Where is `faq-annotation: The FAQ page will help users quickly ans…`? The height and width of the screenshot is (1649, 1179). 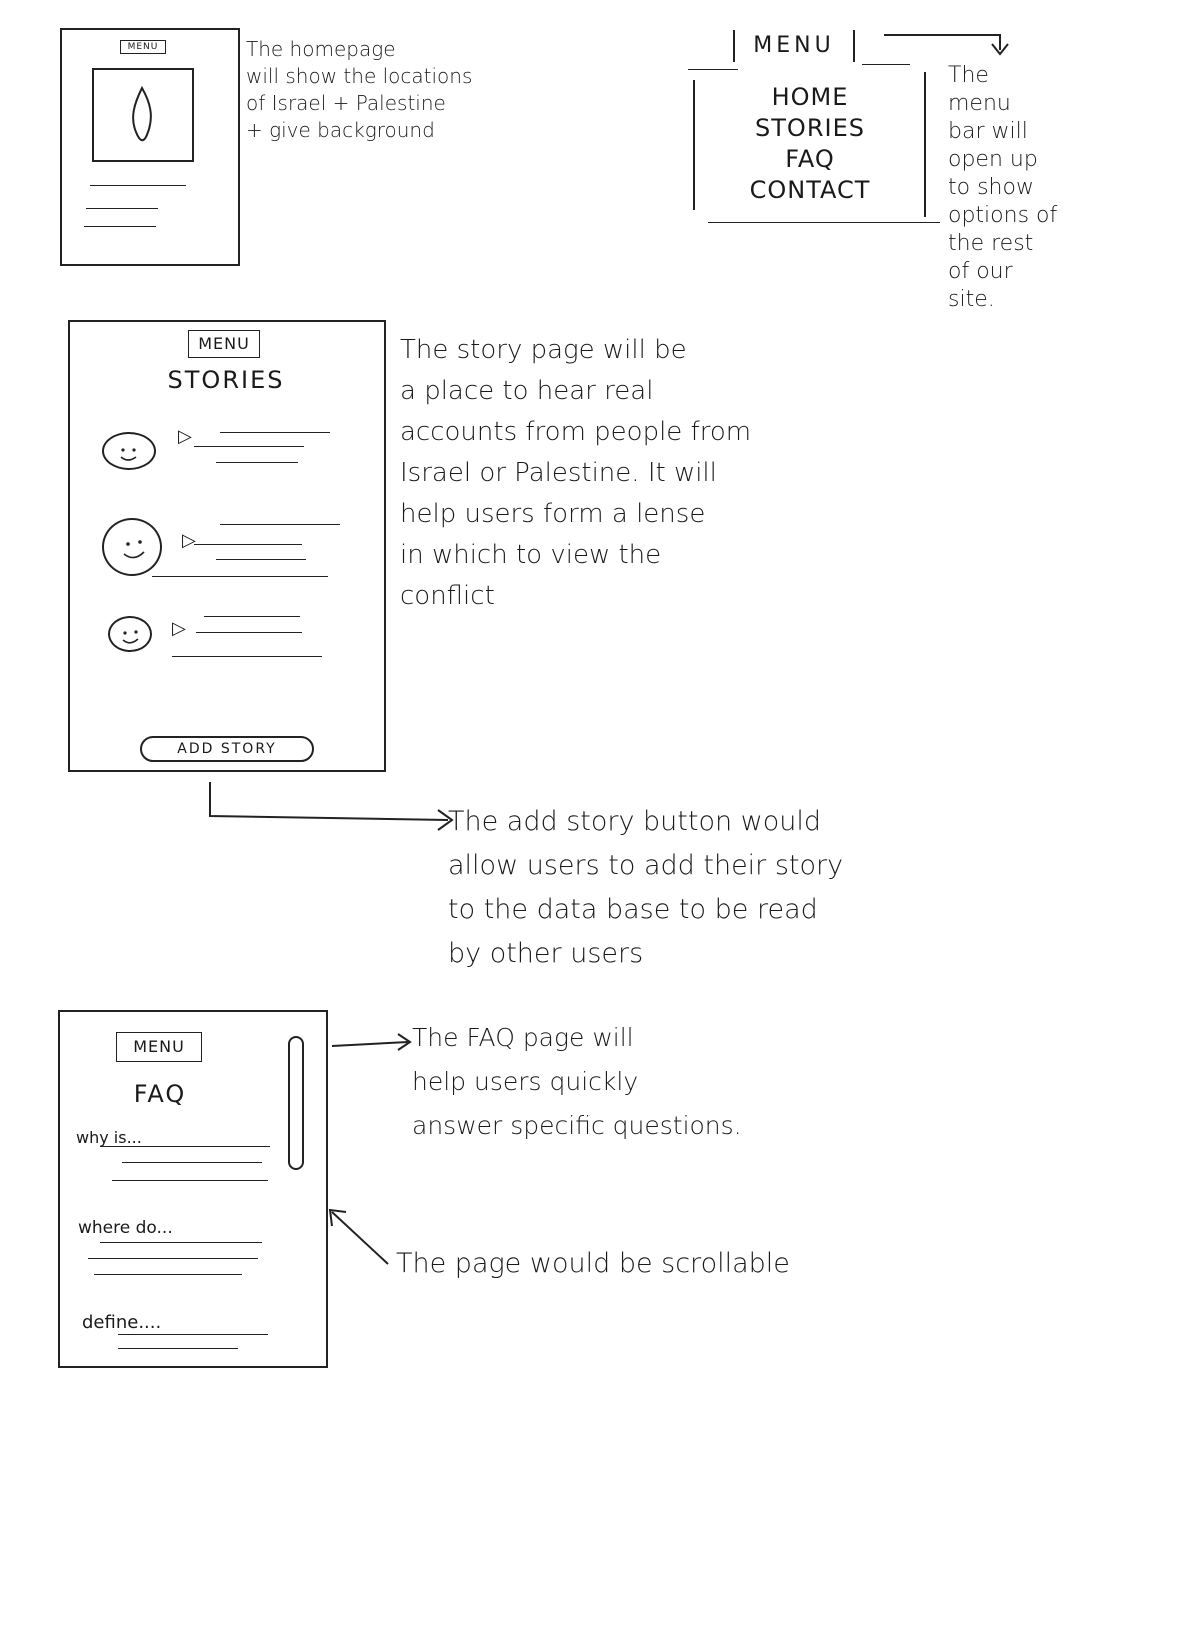
faq-annotation: The FAQ page will help users quickly ans… is located at coordinates (577, 1081).